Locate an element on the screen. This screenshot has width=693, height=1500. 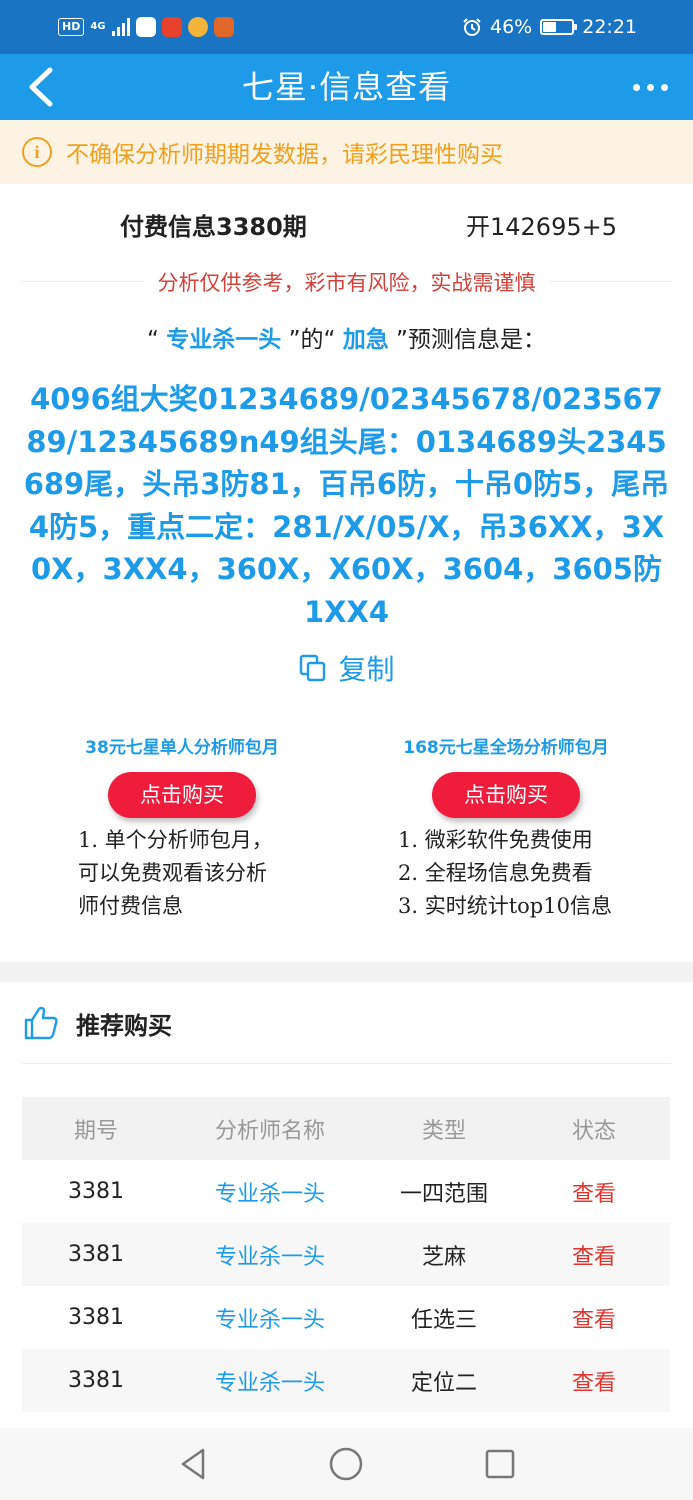
risk-warning: 分析仅供参考，彩市有风险，实战需谨慎 is located at coordinates (346, 283).